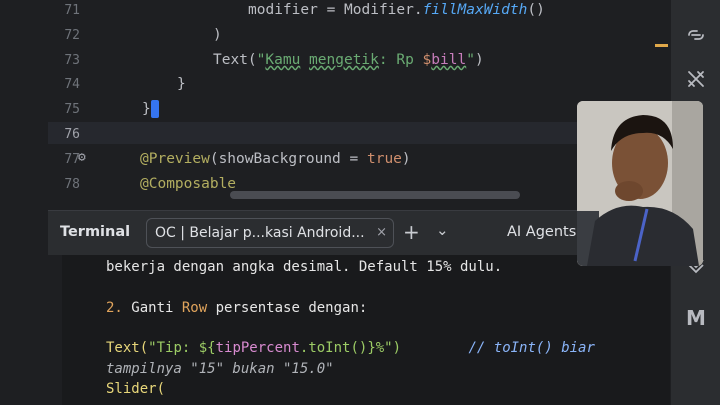  I want to click on line-number: 73, so click(72, 60).